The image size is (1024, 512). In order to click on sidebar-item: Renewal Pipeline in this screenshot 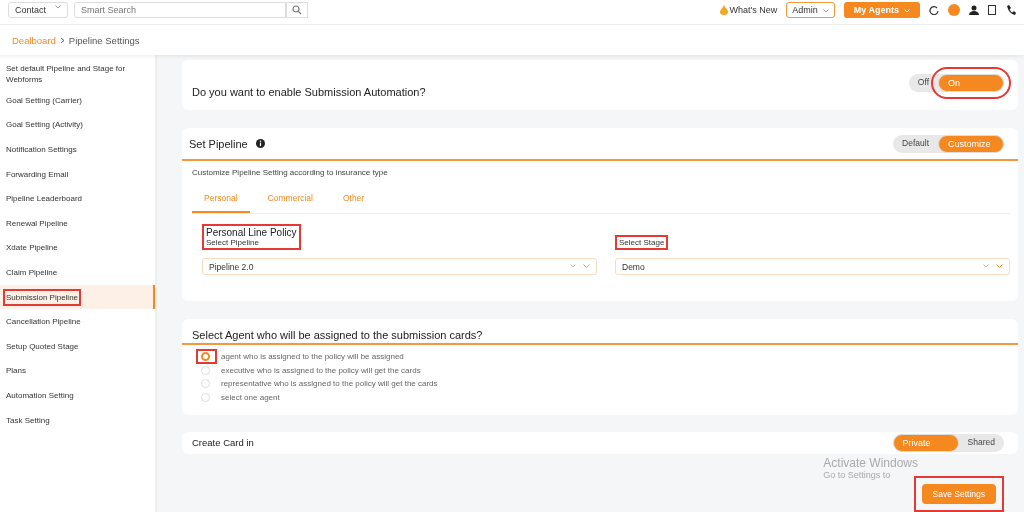, I will do `click(77, 223)`.